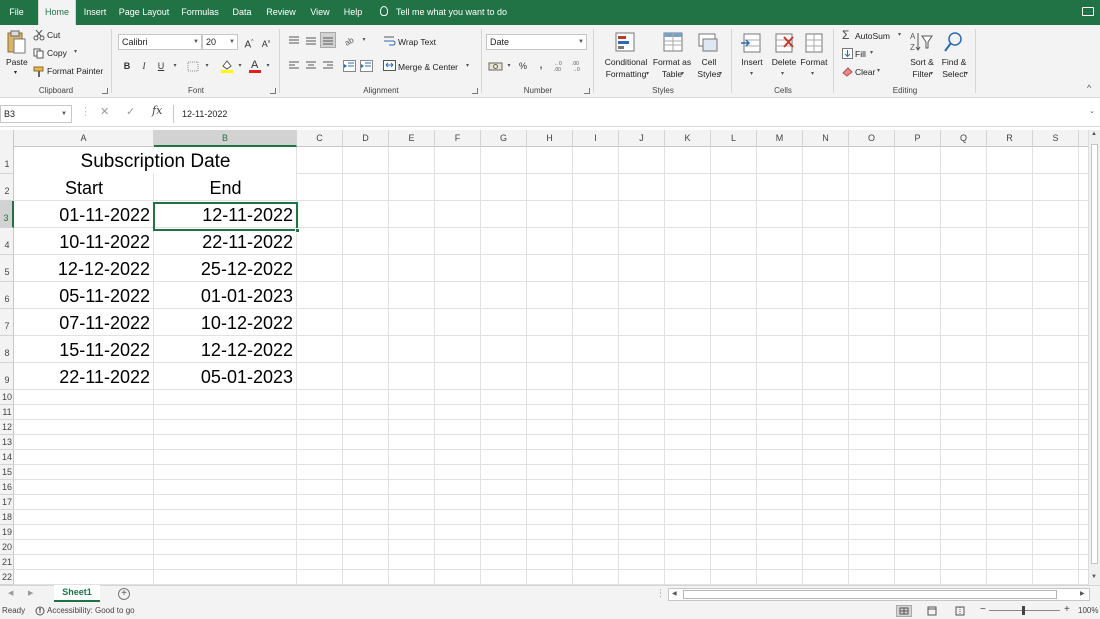 Image resolution: width=1100 pixels, height=619 pixels. Describe the element at coordinates (7, 268) in the screenshot. I see `row-header-5: 5` at that location.